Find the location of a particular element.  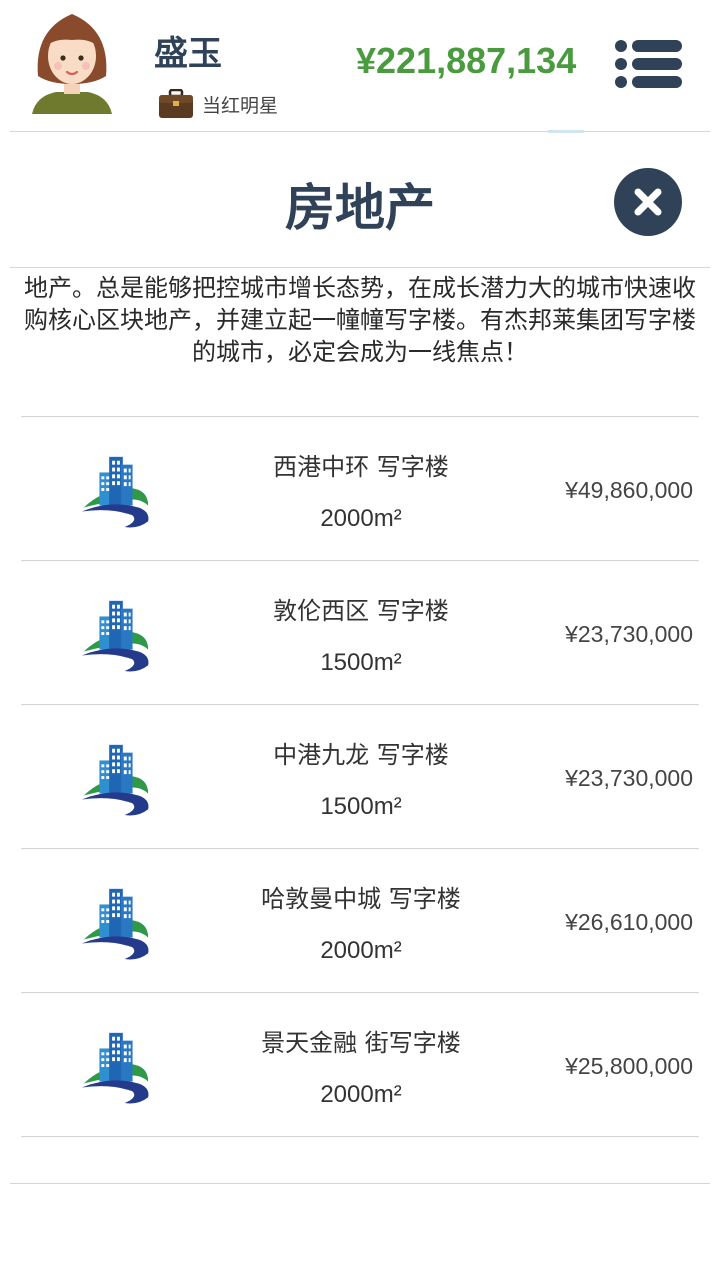

money-balance: ¥221,887,134 is located at coordinates (466, 60).